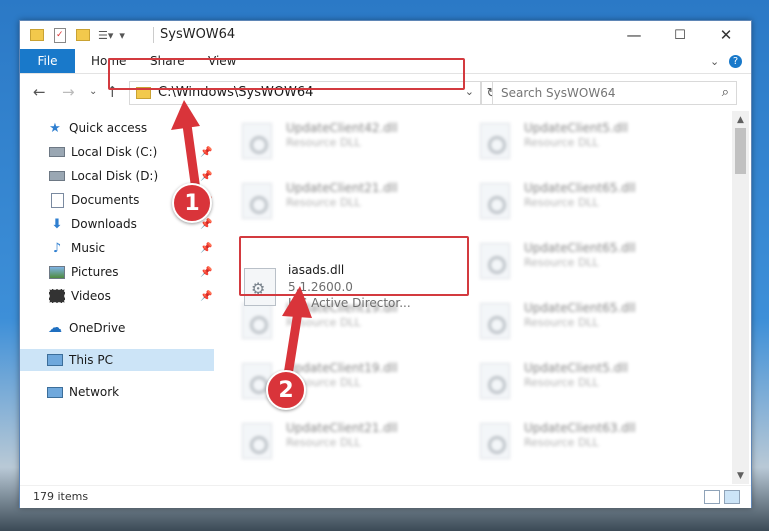 The width and height of the screenshot is (769, 531). What do you see at coordinates (286, 390) in the screenshot?
I see `callout-number-2: 2` at bounding box center [286, 390].